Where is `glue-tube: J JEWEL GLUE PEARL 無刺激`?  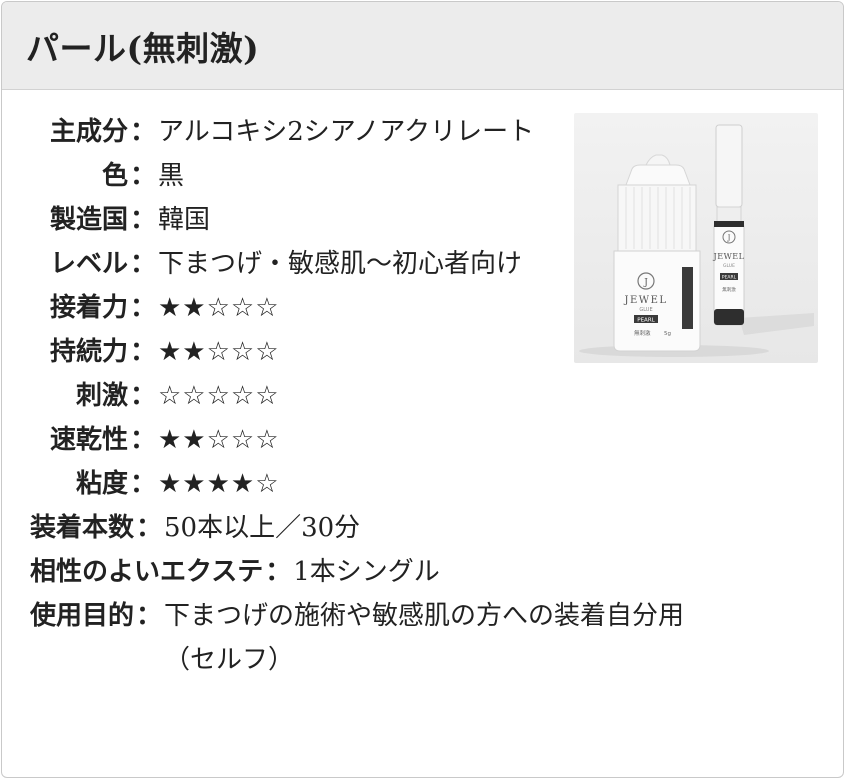
glue-tube: J JEWEL GLUE PEARL 無刺激 is located at coordinates (729, 225).